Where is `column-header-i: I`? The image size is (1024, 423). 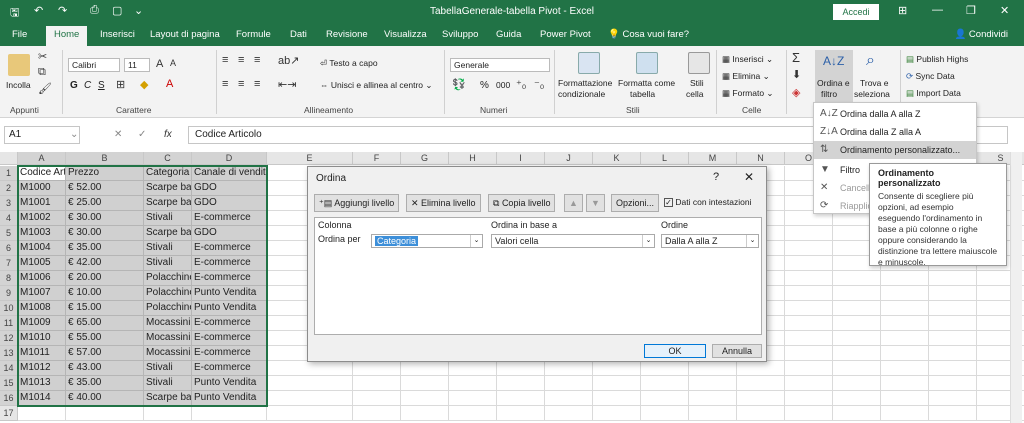 column-header-i: I is located at coordinates (521, 158).